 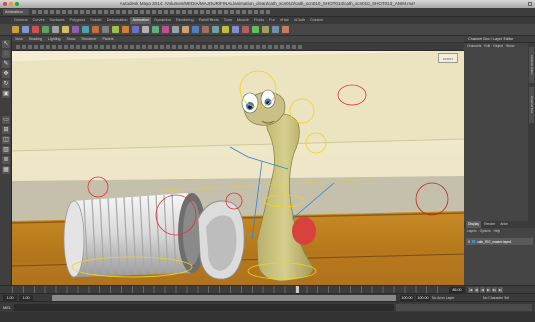 What do you see at coordinates (6, 130) in the screenshot?
I see `layout-four-icon: ⊞` at bounding box center [6, 130].